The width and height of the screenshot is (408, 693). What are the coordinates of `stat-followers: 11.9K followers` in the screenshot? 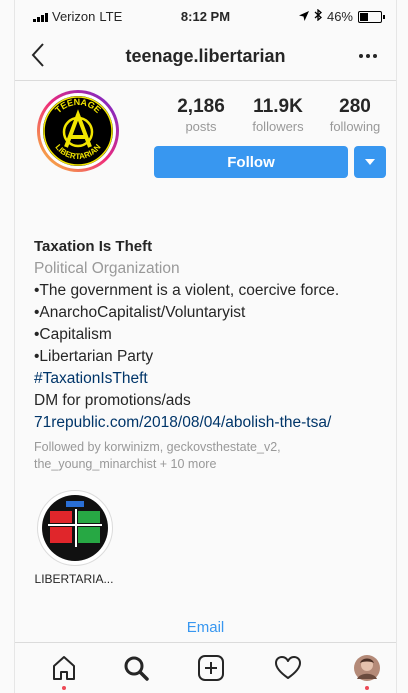 It's located at (278, 115).